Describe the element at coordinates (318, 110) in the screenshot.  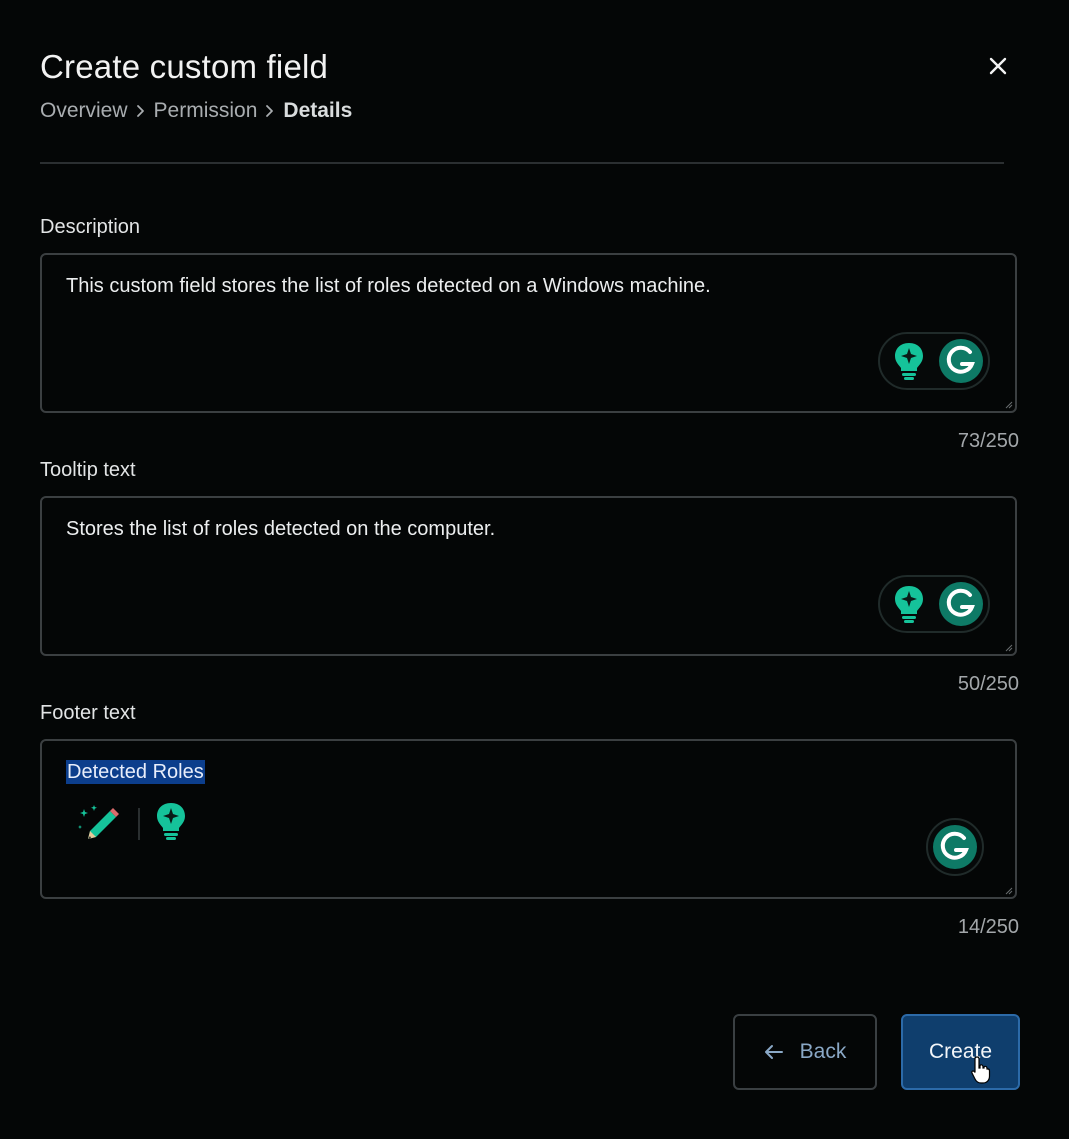
I see `breadcrumb-item-details: Details` at that location.